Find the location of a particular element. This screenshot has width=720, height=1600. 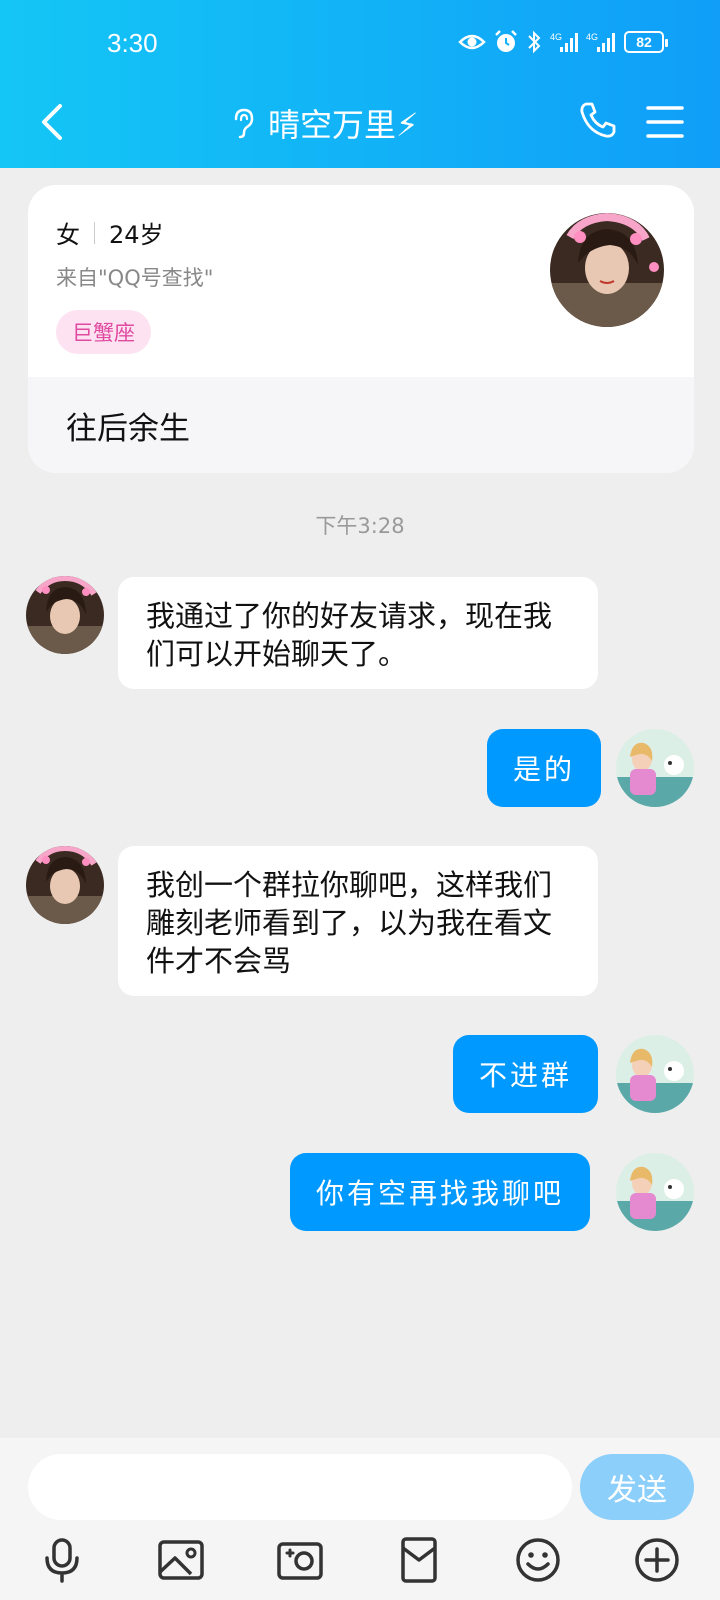

gender-label: 女 is located at coordinates (68, 235).